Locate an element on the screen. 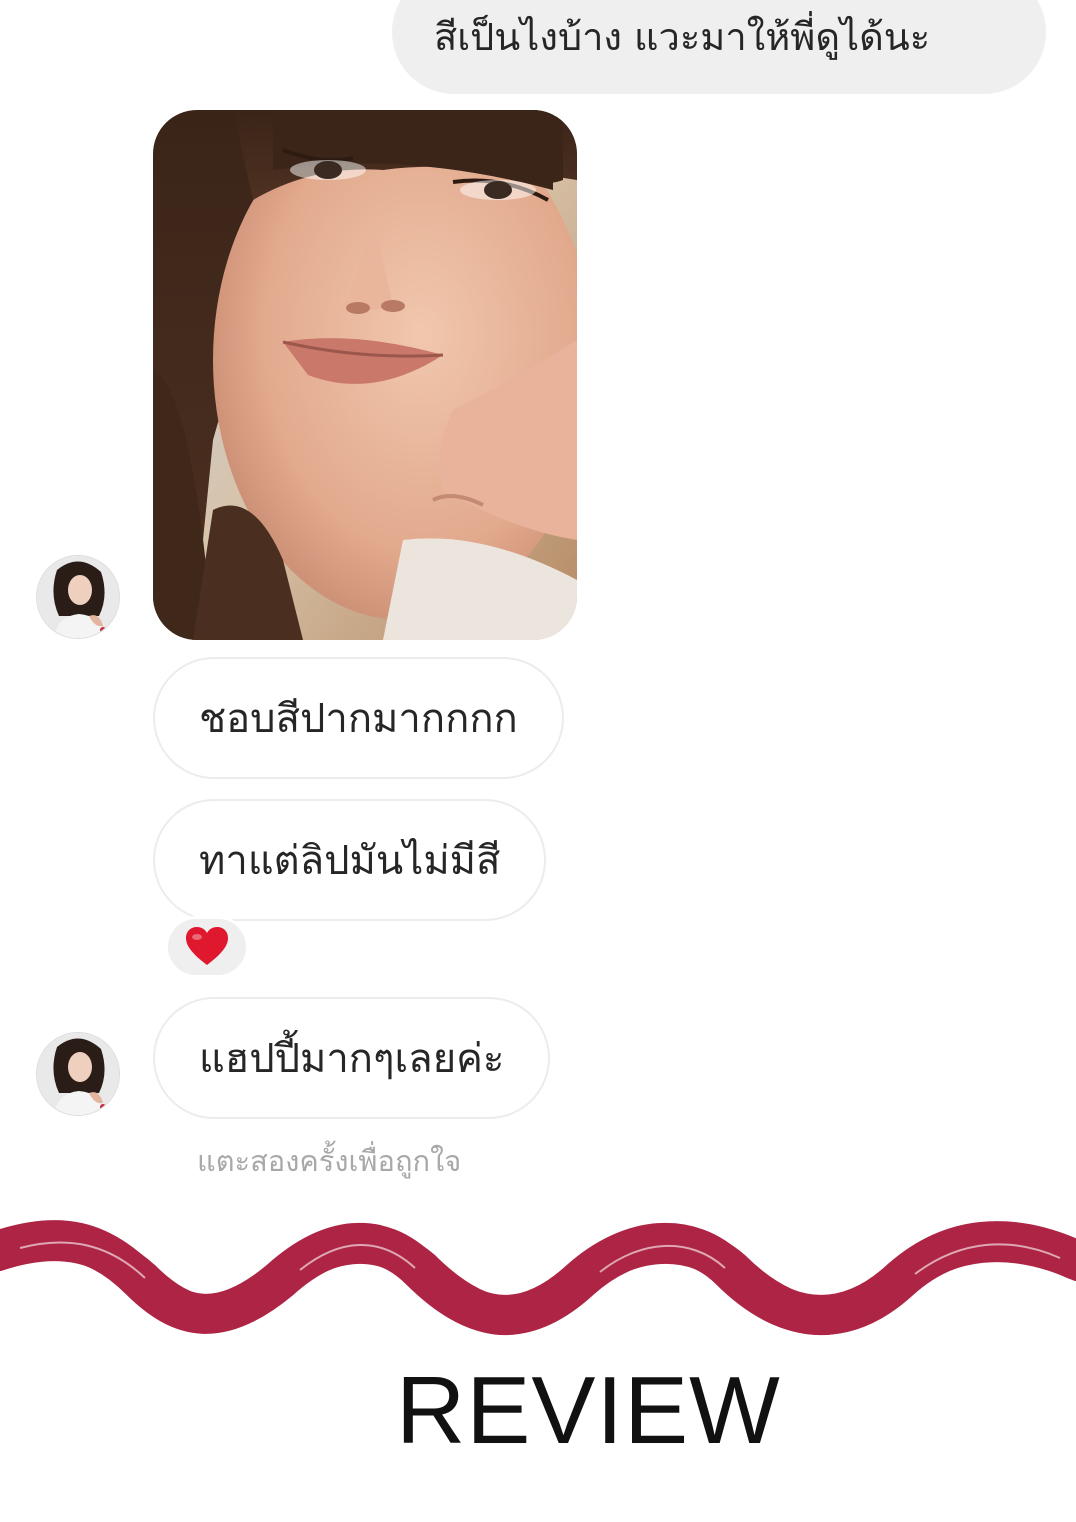 This screenshot has height=1522, width=1076. heart-icon is located at coordinates (207, 946).